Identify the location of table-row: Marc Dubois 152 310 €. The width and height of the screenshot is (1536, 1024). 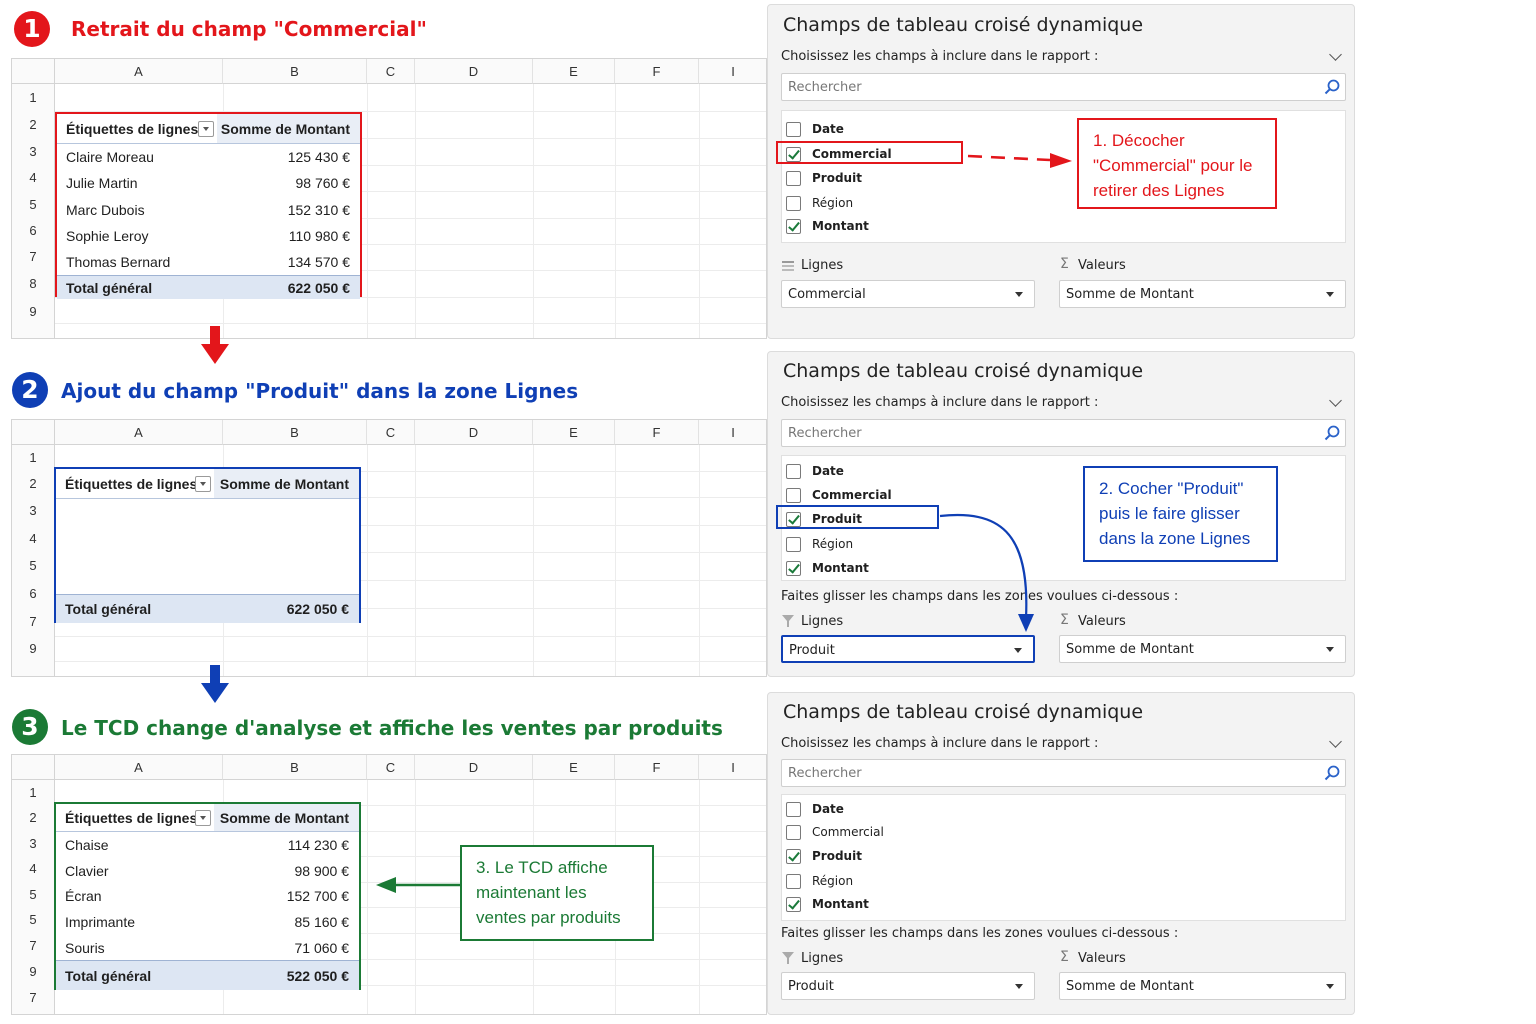
(208, 209).